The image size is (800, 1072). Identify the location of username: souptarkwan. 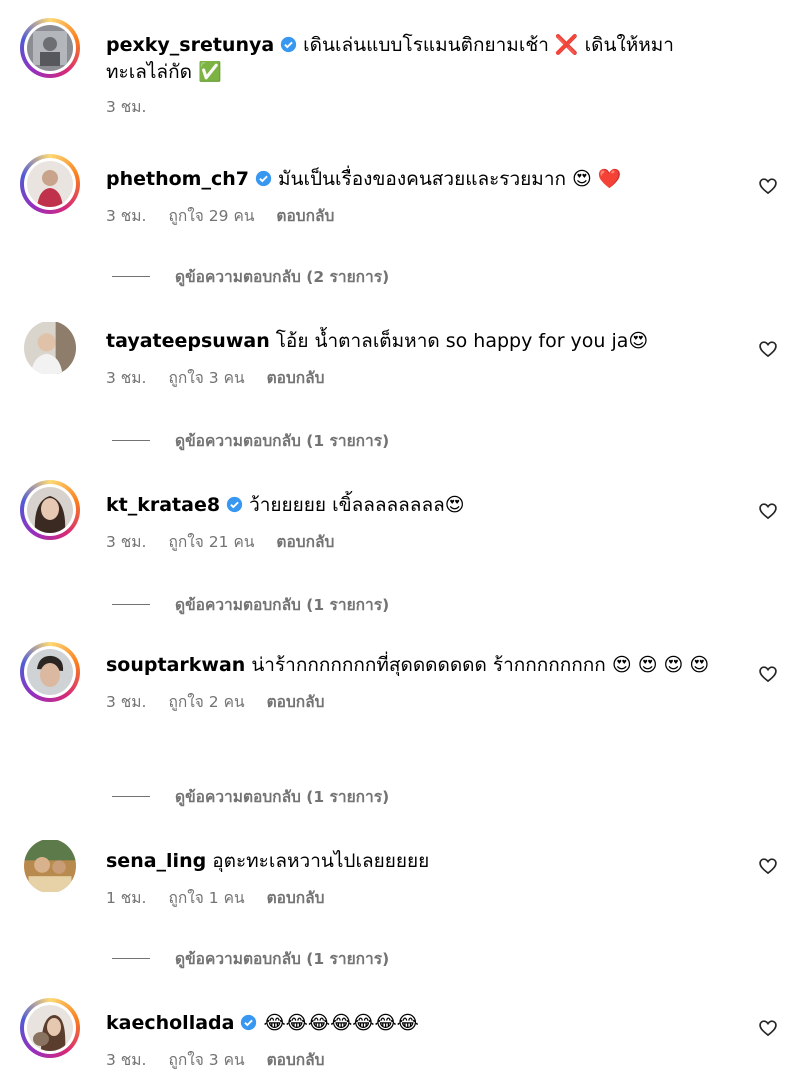
(175, 665).